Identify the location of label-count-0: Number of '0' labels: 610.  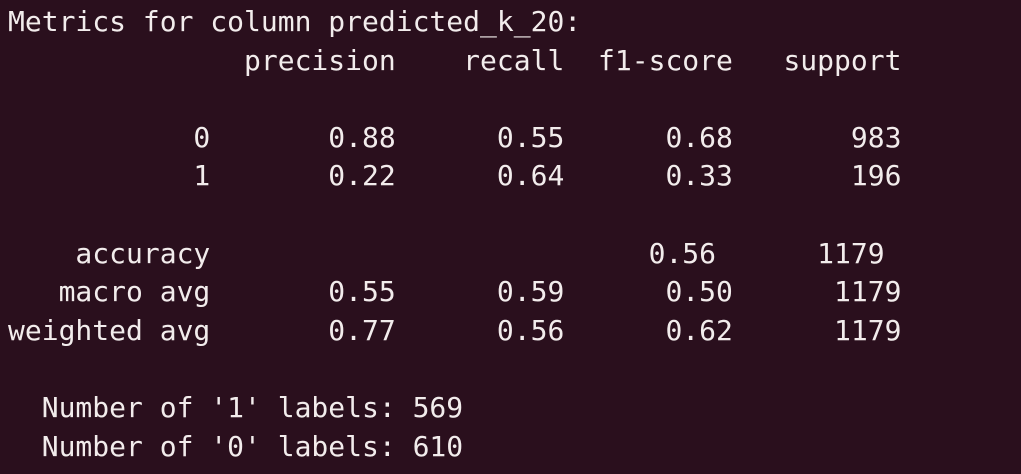
(236, 446).